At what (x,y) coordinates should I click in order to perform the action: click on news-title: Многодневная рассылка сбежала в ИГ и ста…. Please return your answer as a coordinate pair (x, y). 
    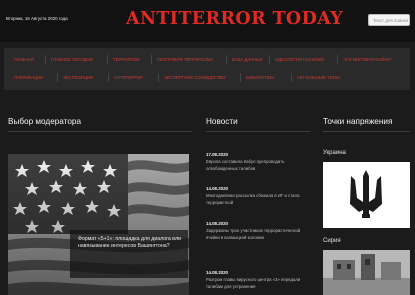
    Looking at the image, I should click on (256, 200).